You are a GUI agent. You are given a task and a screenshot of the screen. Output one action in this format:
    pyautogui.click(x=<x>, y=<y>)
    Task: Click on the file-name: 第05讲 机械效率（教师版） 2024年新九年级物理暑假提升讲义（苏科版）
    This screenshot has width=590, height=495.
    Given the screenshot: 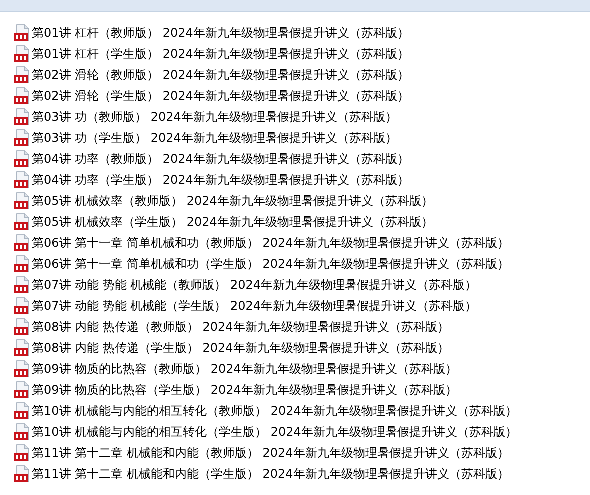 What is the action you would take?
    pyautogui.click(x=233, y=201)
    